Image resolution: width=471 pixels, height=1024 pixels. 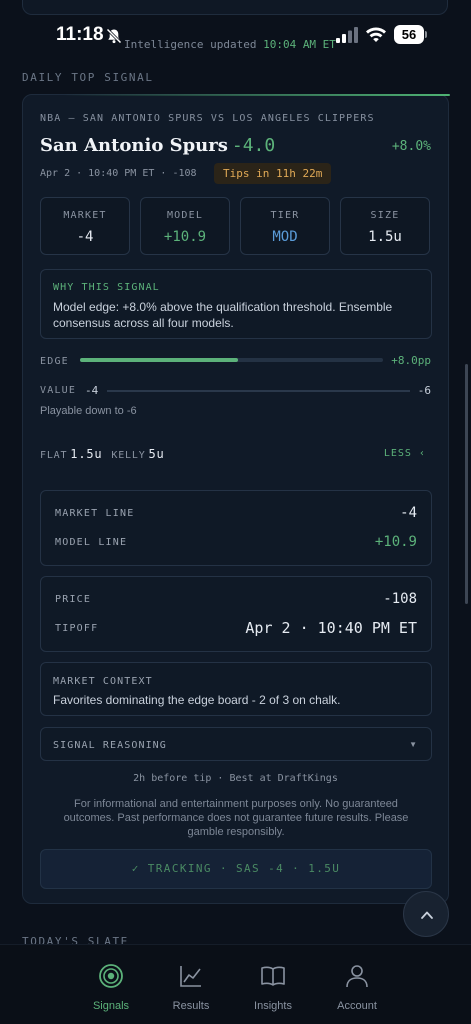 What do you see at coordinates (85, 226) in the screenshot?
I see `stat-market: MARKET -4` at bounding box center [85, 226].